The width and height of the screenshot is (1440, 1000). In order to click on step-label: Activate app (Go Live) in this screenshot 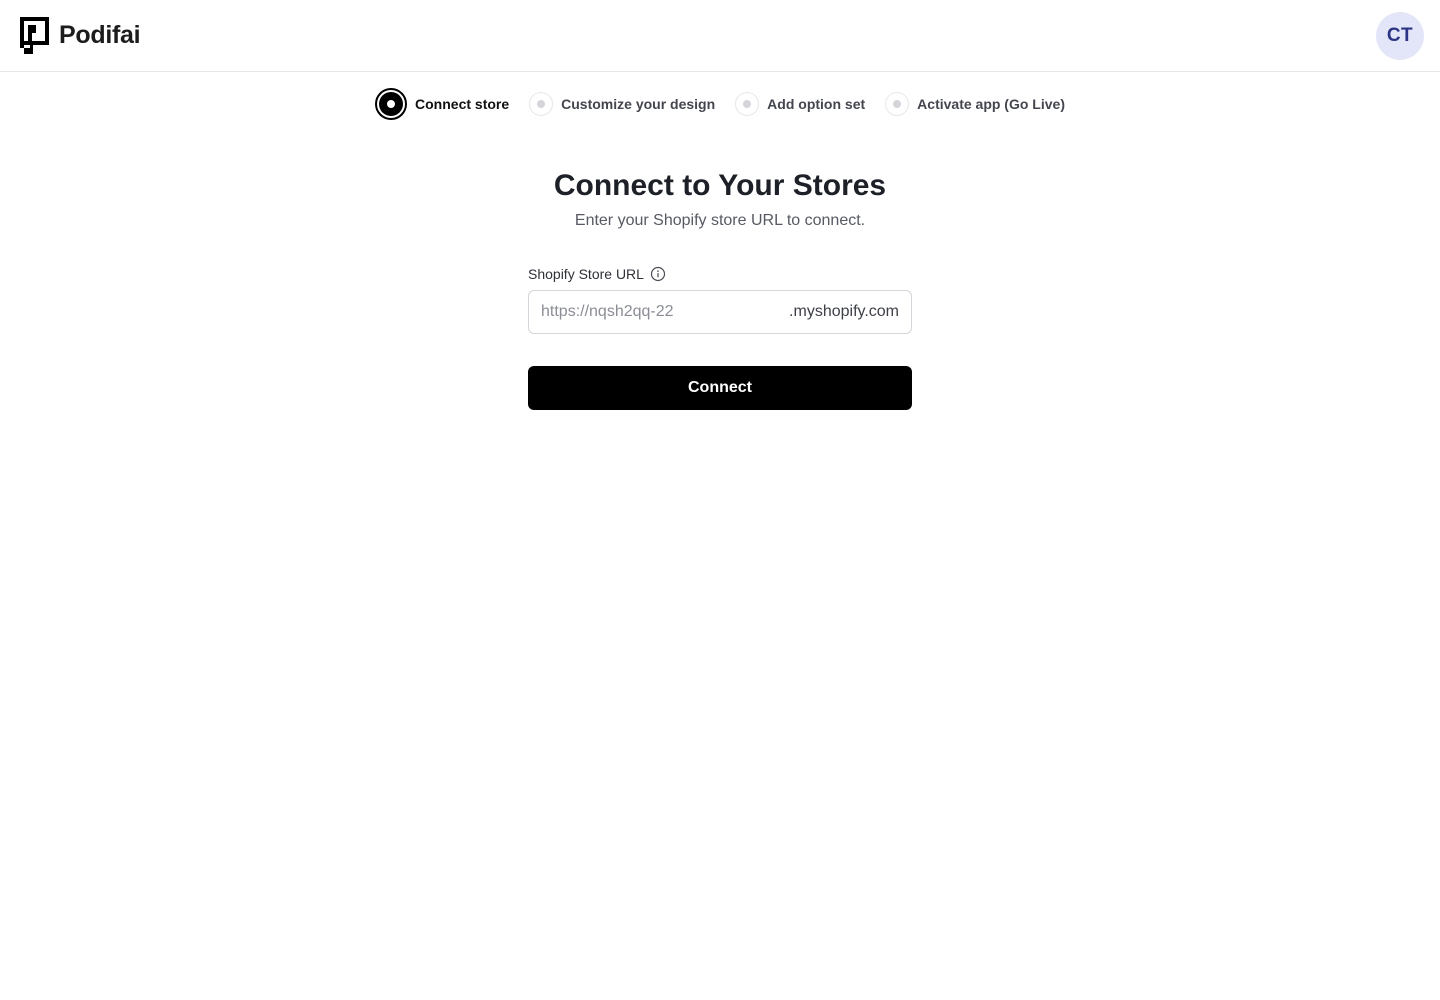, I will do `click(991, 104)`.